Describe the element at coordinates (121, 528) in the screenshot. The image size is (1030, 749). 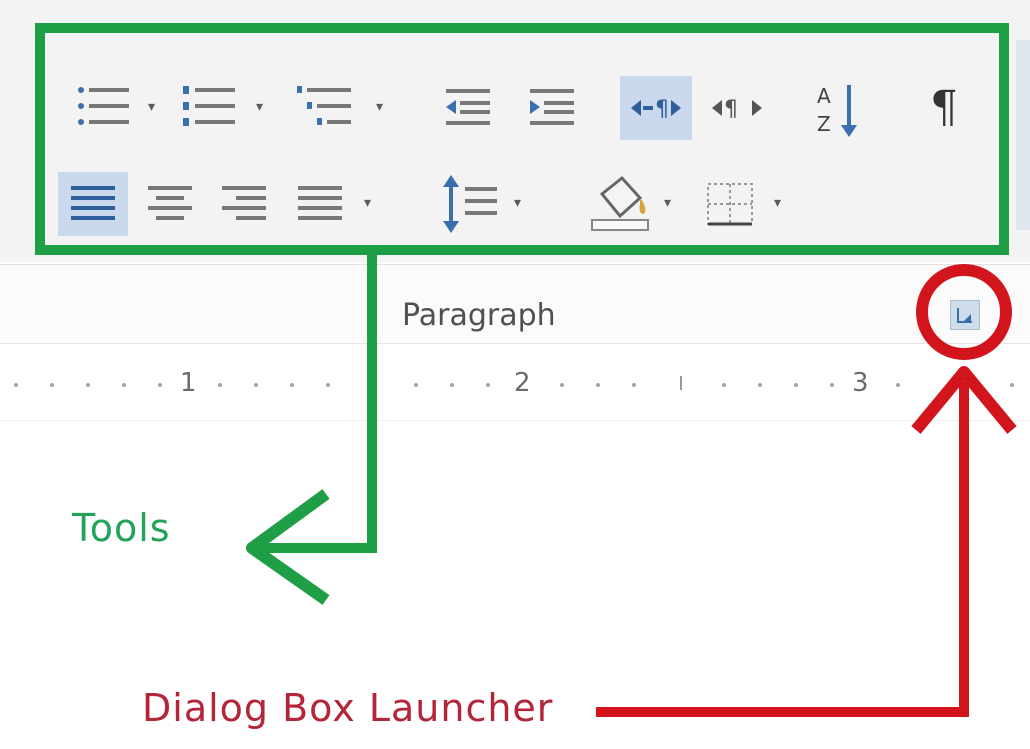
I see `tools-annotation-label: Tools` at that location.